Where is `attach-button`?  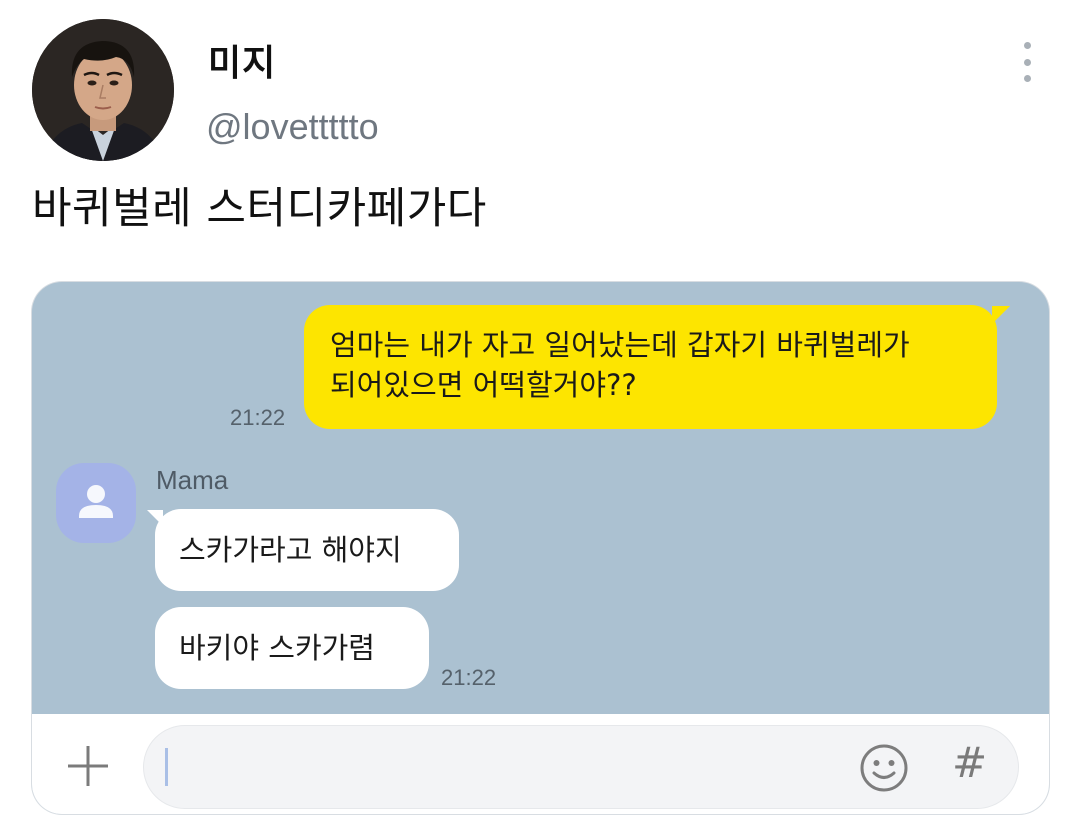
attach-button is located at coordinates (88, 766).